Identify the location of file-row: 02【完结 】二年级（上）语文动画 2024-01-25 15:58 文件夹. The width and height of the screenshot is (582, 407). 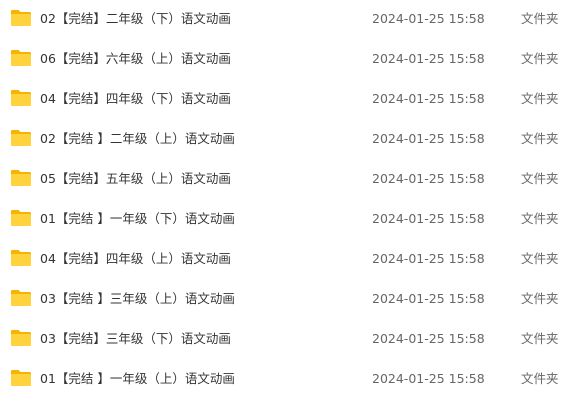
(291, 140).